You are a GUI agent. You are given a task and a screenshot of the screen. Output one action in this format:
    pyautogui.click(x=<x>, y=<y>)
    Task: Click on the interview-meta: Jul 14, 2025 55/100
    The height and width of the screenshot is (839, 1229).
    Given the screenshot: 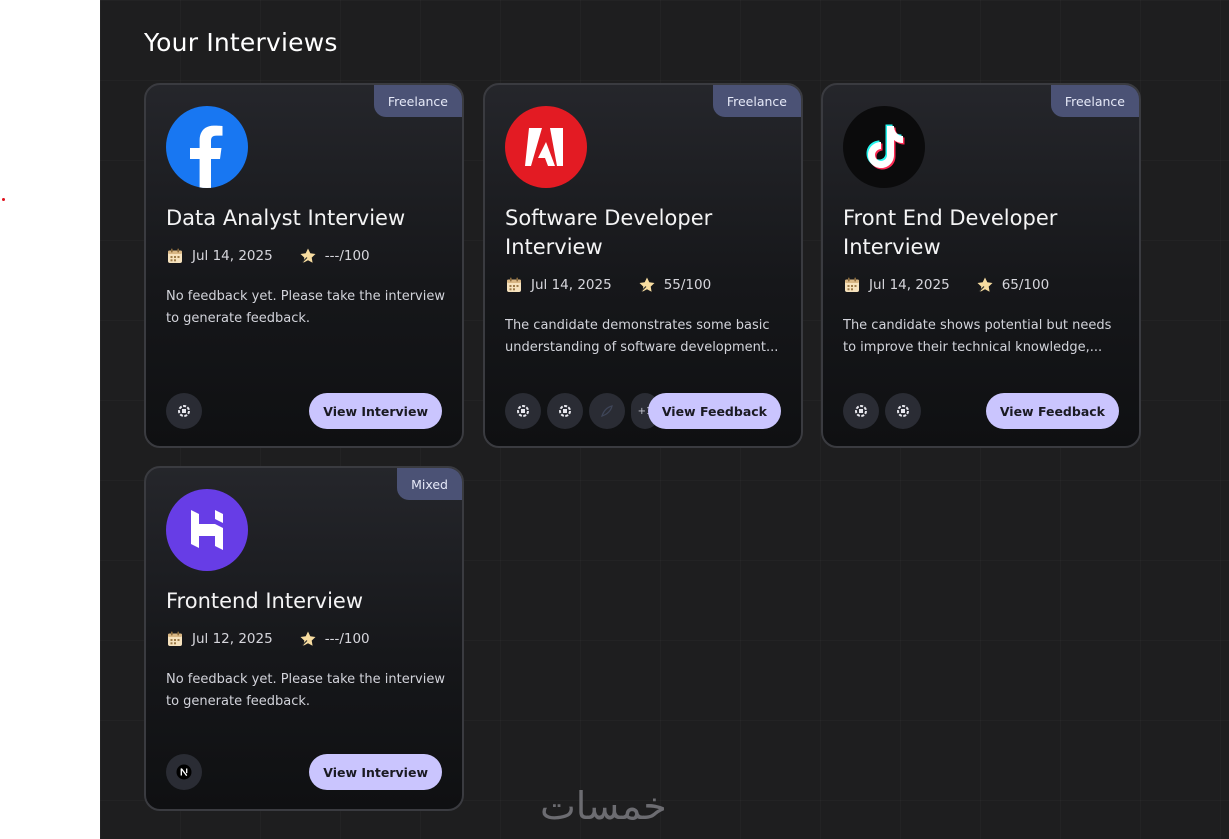 What is the action you would take?
    pyautogui.click(x=608, y=285)
    